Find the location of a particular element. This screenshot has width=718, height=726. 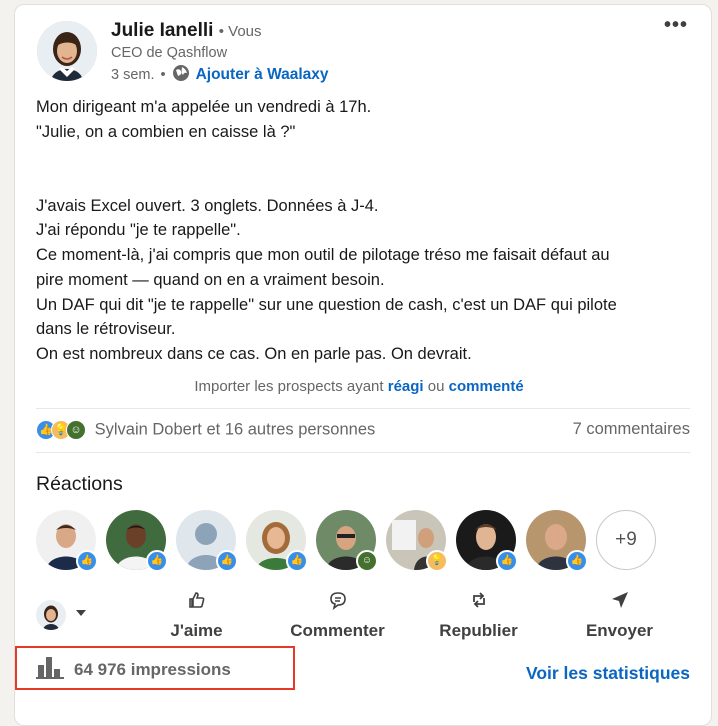

add-to-waalaxy-link: Ajouter à Waalaxy is located at coordinates (262, 75).